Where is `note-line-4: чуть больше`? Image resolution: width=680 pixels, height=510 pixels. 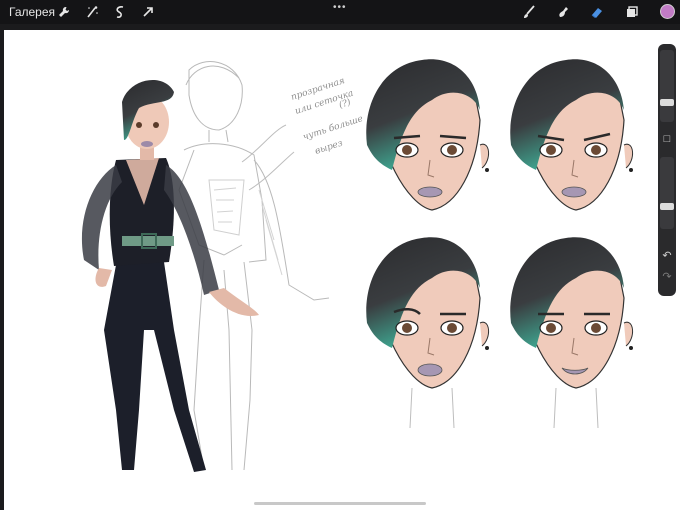 note-line-4: чуть больше is located at coordinates (333, 128).